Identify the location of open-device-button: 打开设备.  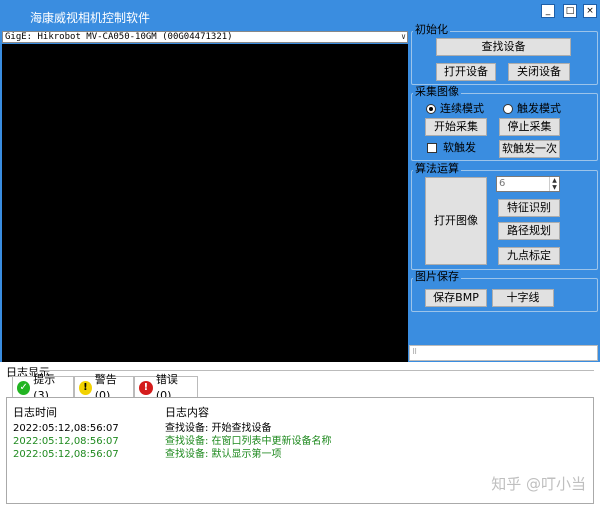
(466, 72).